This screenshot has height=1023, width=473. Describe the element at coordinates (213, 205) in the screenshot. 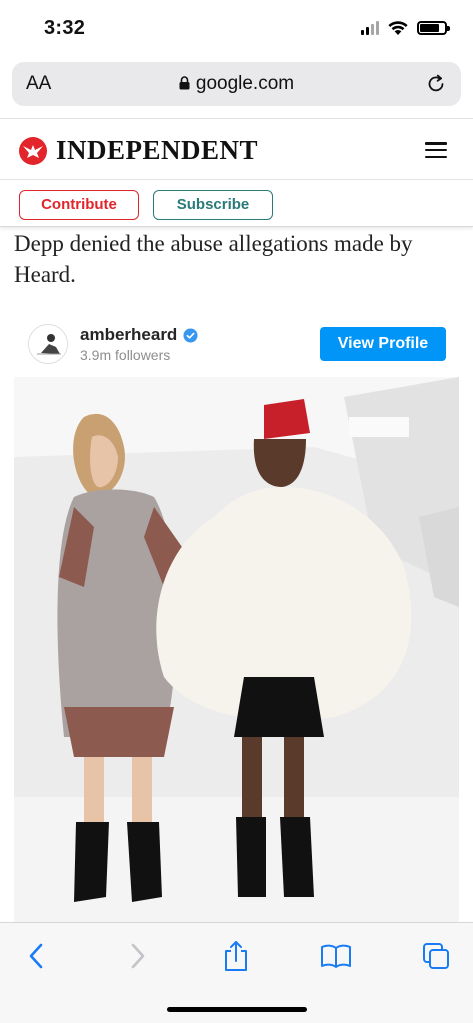

I see `subscribe-button: Subscribe` at that location.